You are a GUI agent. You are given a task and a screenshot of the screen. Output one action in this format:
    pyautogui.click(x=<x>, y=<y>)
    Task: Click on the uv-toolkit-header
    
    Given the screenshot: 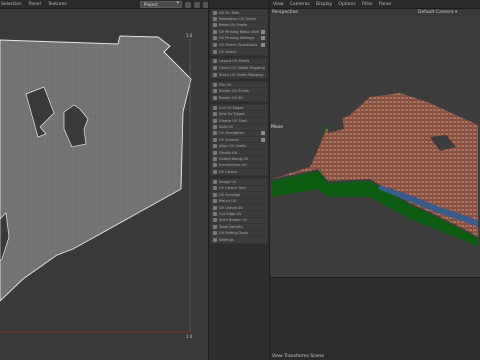 What is the action you would take?
    pyautogui.click(x=239, y=4)
    